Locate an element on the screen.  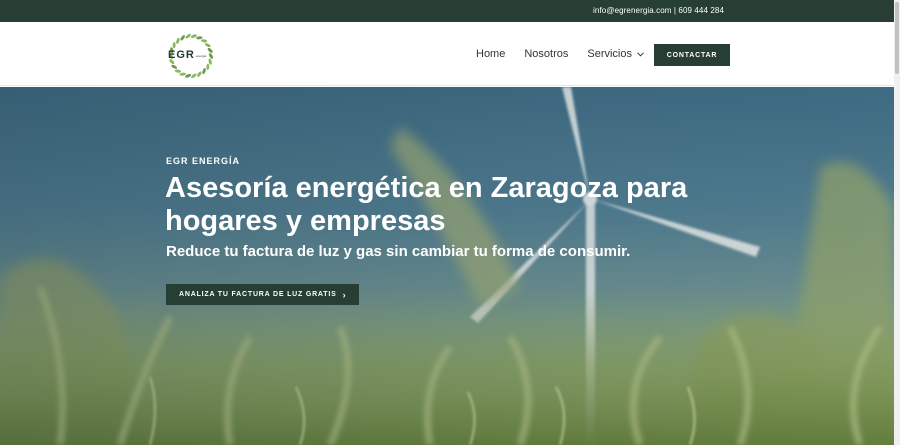
nav-item-label: Nosotros is located at coordinates (546, 54).